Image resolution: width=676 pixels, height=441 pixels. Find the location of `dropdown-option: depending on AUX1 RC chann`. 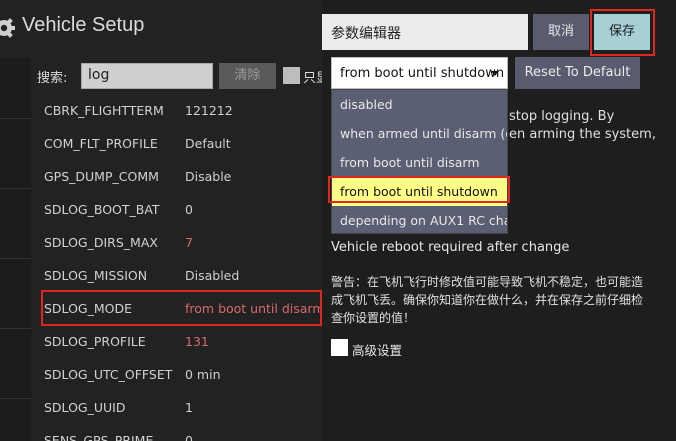

dropdown-option: depending on AUX1 RC chann is located at coordinates (419, 219).